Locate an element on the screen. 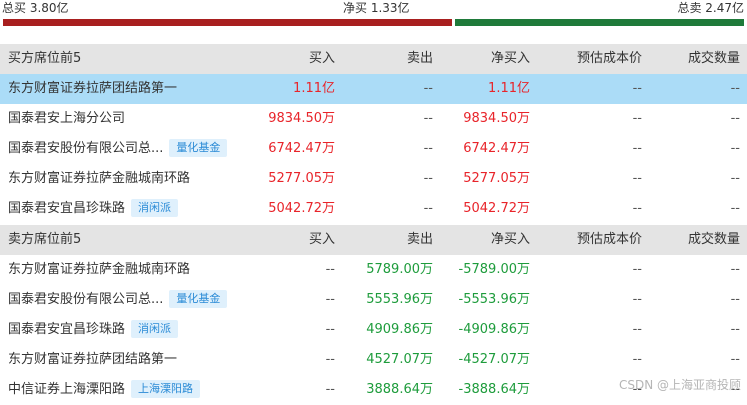  sell-table-header: 卖方席位前5 买入 卖出 净买入 预估成本价 成交数量 is located at coordinates (373, 240).